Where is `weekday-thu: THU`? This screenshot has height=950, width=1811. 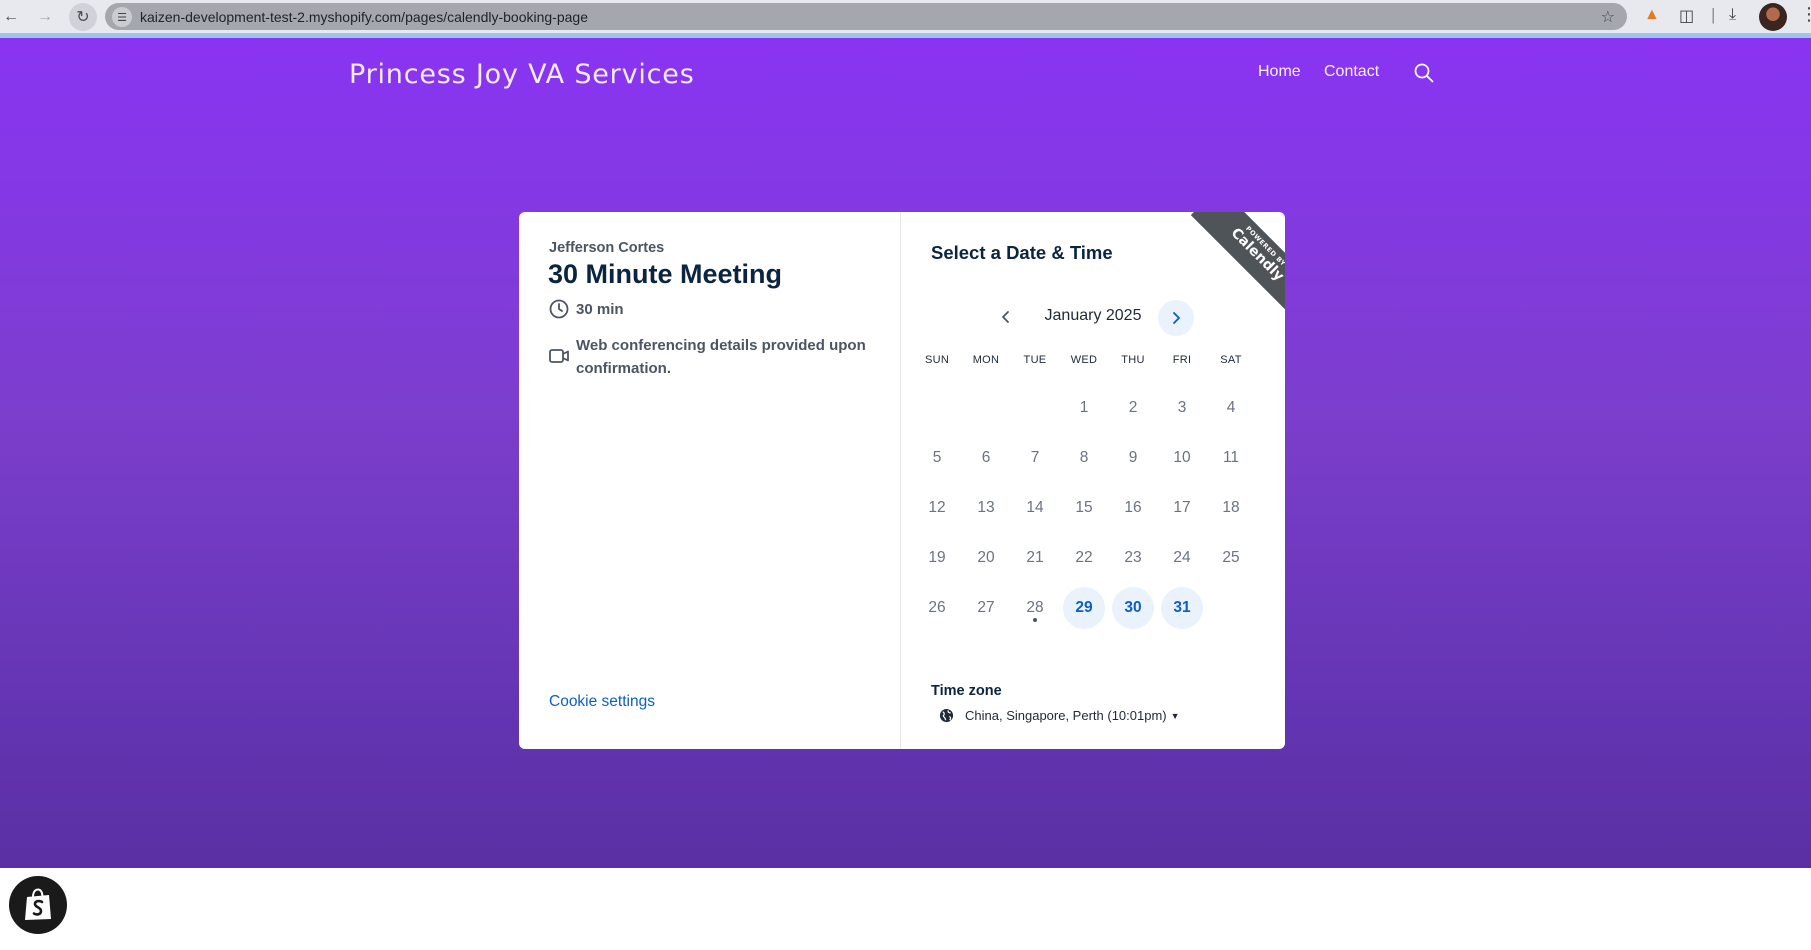
weekday-thu: THU is located at coordinates (1133, 360).